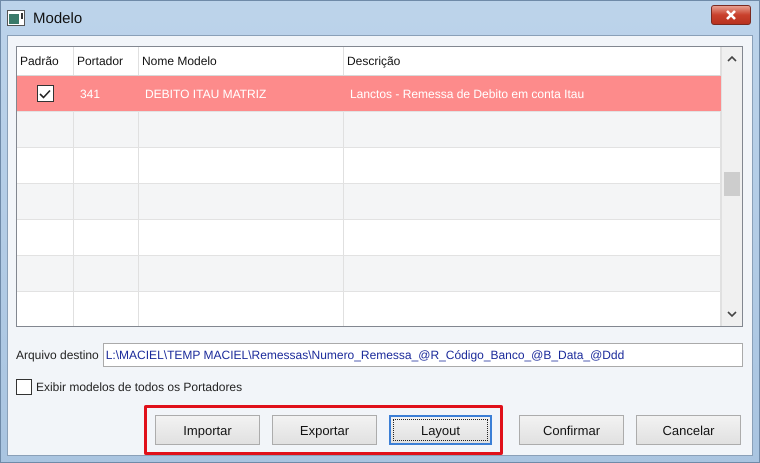  Describe the element at coordinates (106, 61) in the screenshot. I see `column-header: Portador` at that location.